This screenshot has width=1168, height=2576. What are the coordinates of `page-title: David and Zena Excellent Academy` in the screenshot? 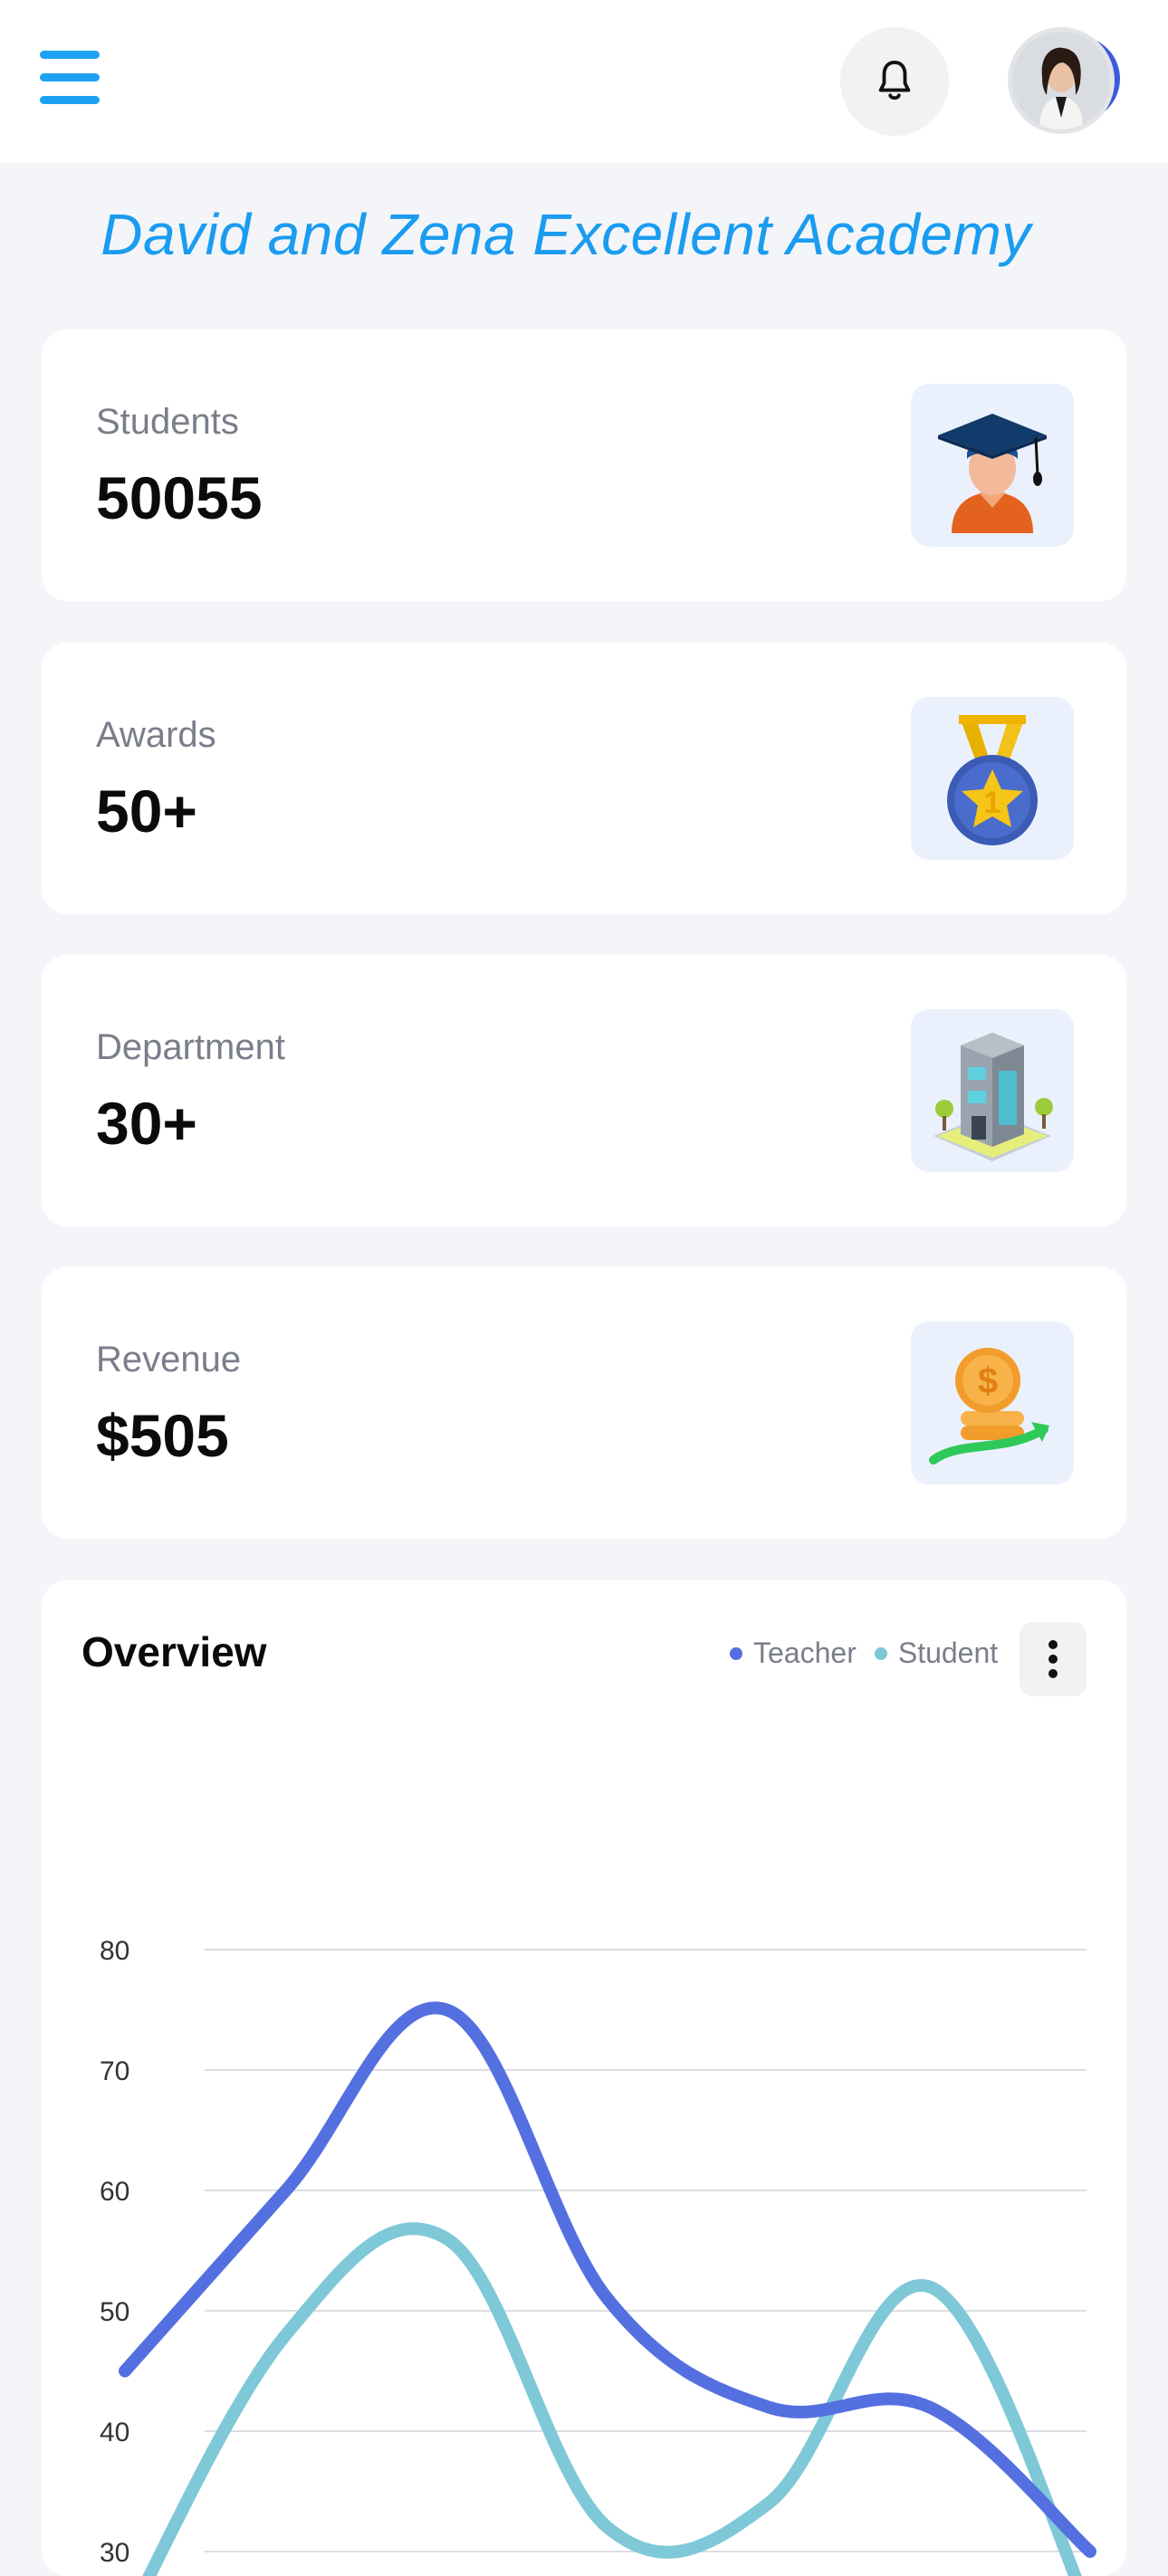 It's located at (566, 235).